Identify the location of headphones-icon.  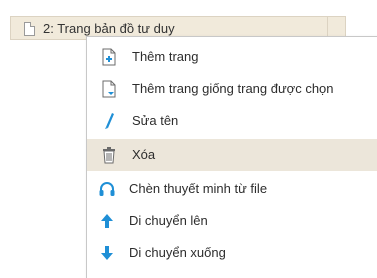
(107, 189).